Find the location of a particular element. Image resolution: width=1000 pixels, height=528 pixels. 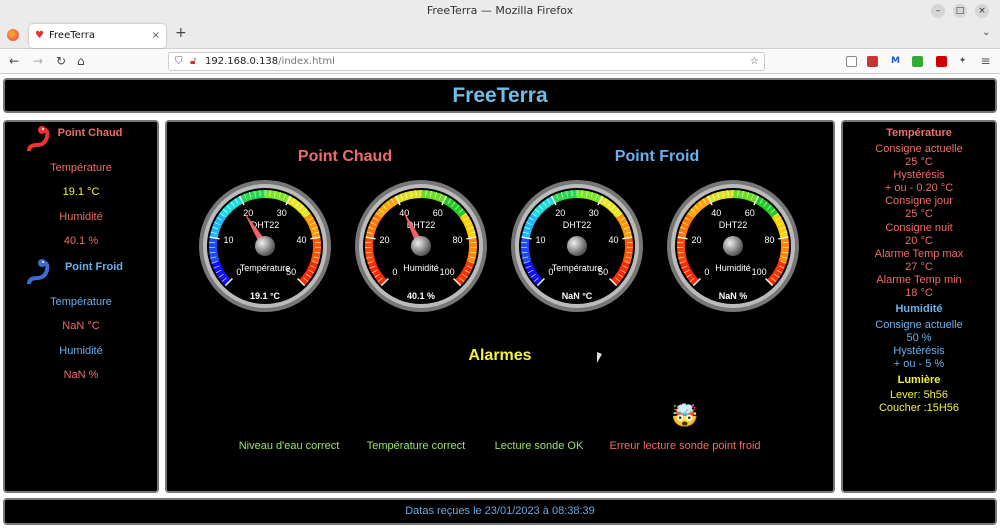

cold-hum-label: Humidité is located at coordinates (81, 351).